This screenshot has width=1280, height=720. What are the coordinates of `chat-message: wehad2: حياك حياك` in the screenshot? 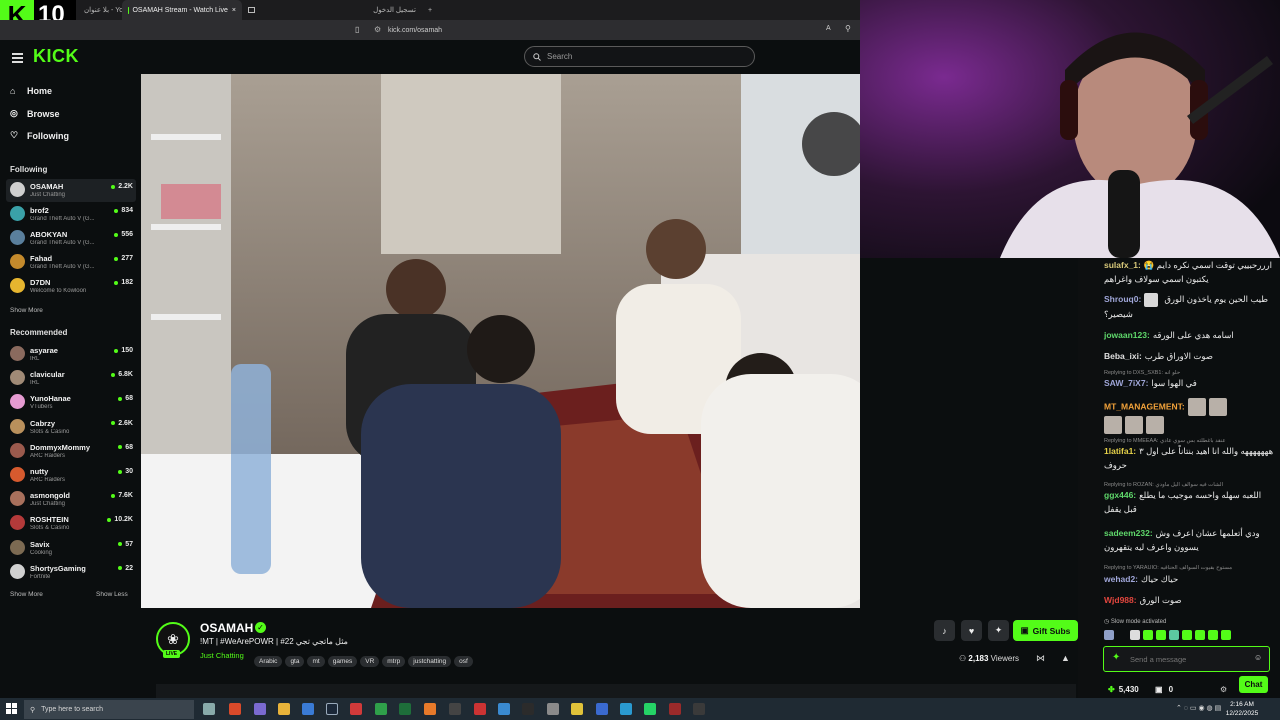 It's located at (1190, 579).